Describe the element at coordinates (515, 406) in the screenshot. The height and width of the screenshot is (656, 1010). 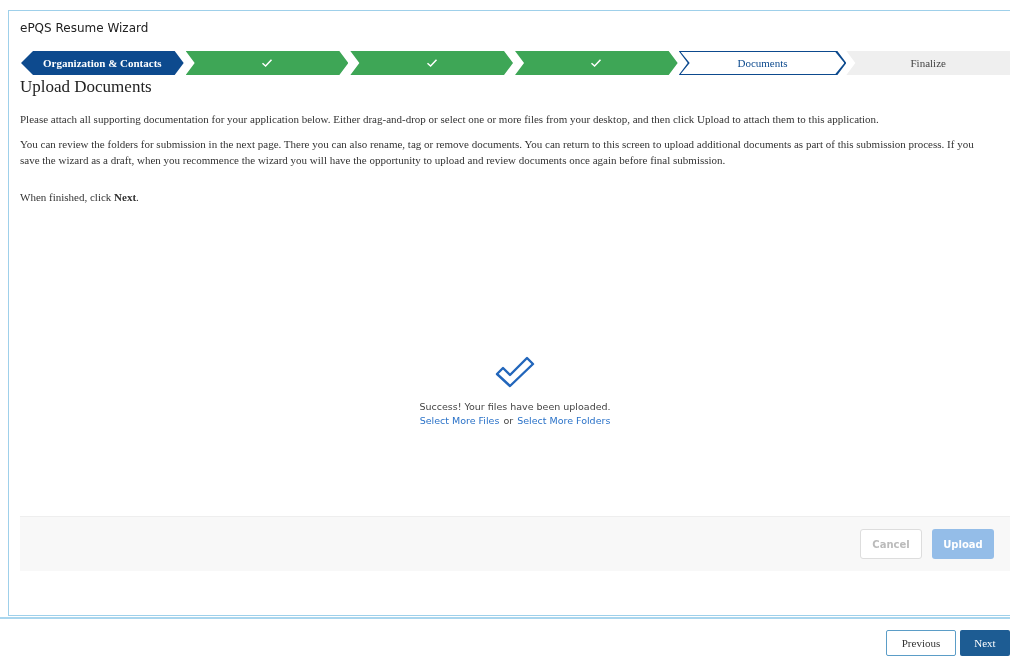
I see `success-message: Success! Your files have been uploaded.` at that location.